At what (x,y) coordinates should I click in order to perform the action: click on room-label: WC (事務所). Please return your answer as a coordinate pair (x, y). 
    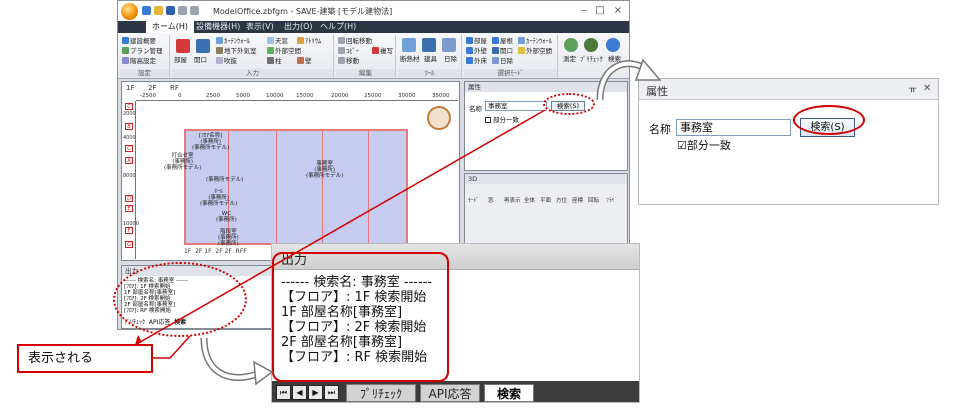
    Looking at the image, I should click on (226, 217).